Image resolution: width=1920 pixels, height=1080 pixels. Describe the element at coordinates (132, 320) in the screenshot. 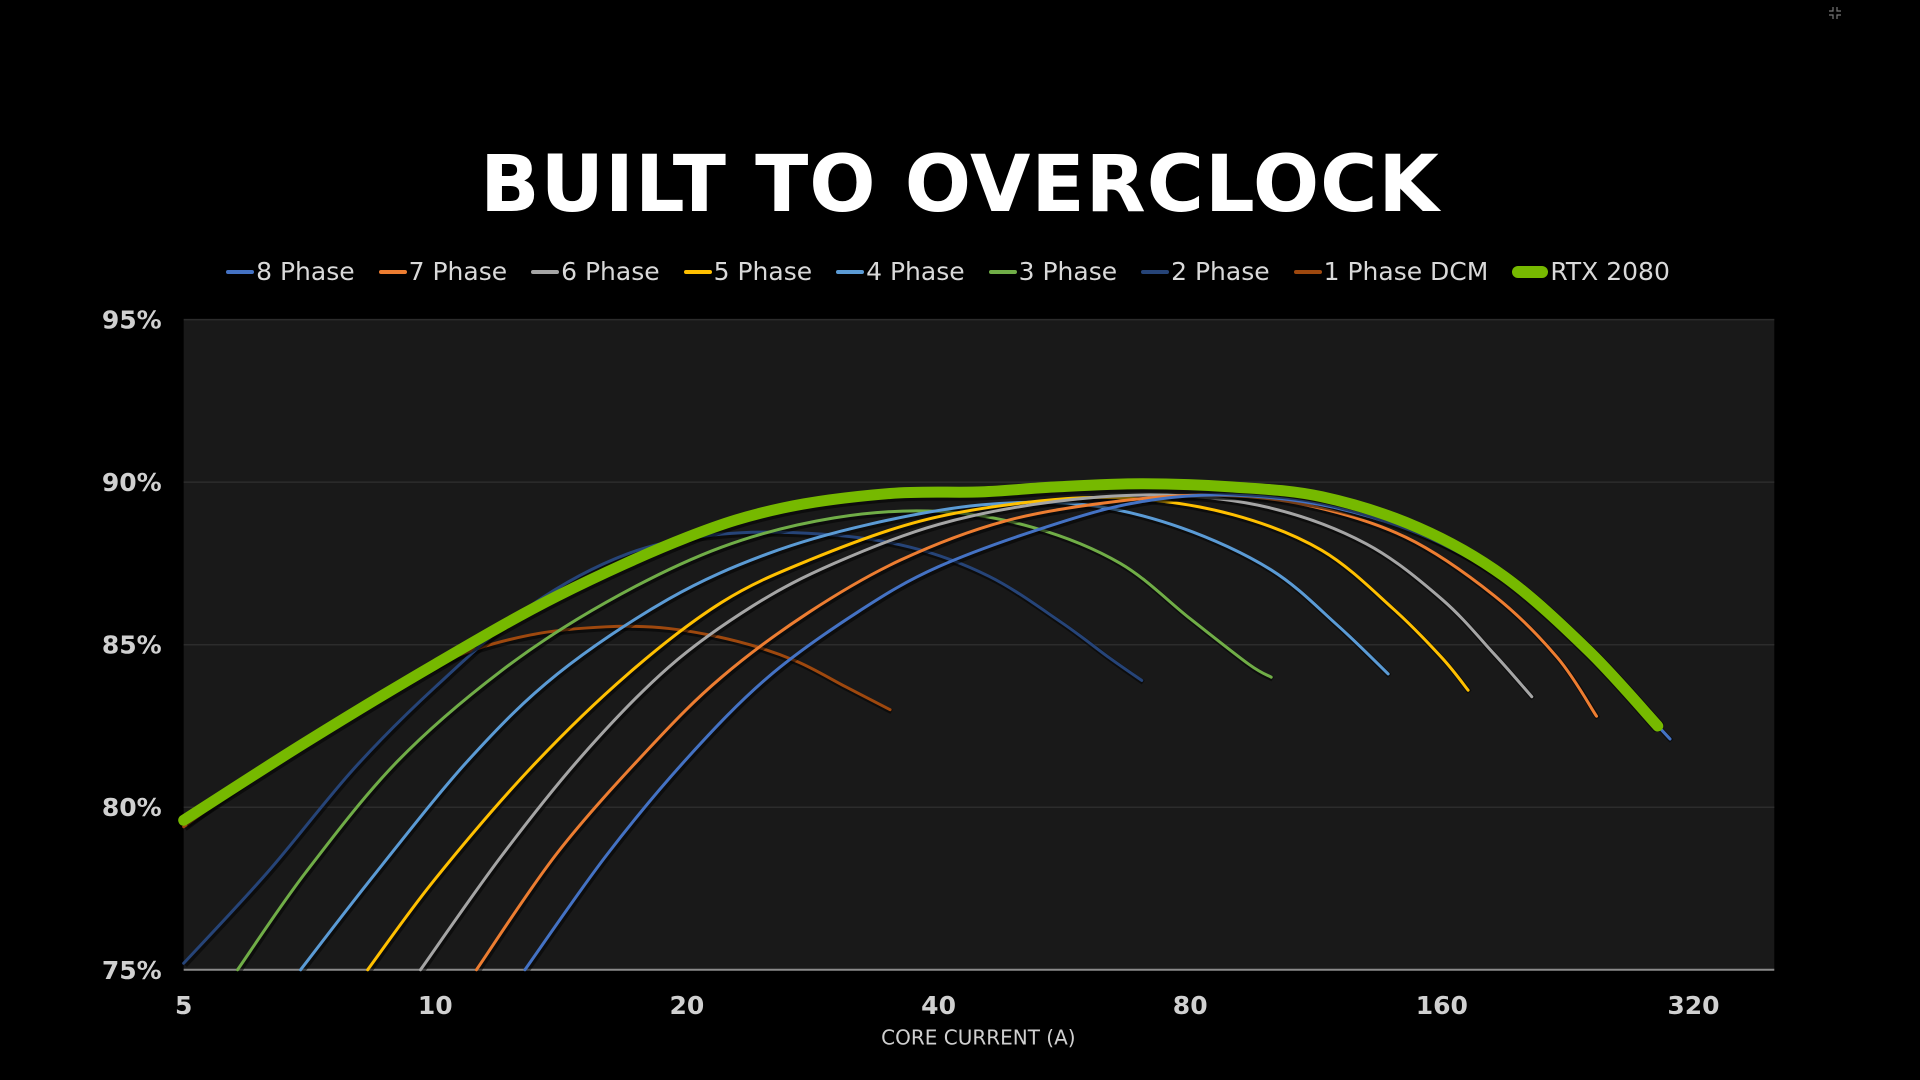

I see `y-tick-label: 95%` at that location.